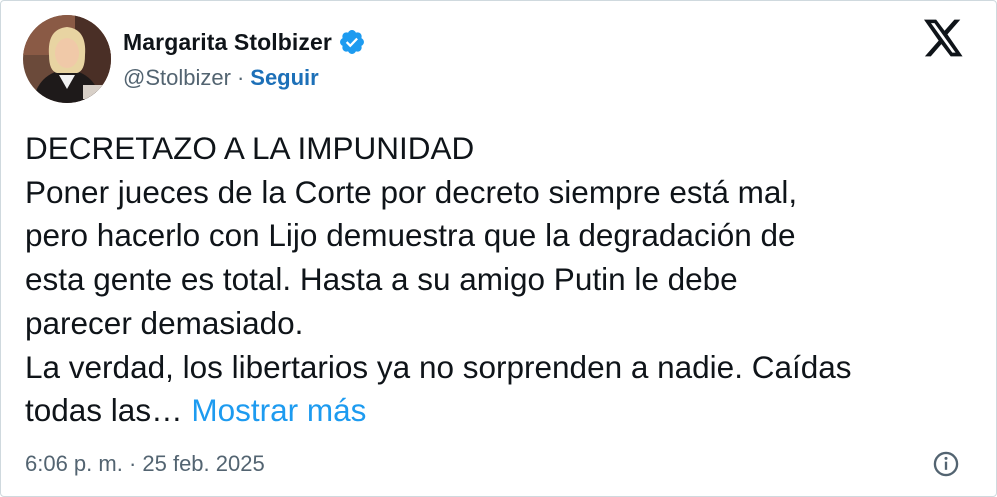  I want to click on user-info: Margarita Stolbizer @Stolbizer · Seguir, so click(244, 58).